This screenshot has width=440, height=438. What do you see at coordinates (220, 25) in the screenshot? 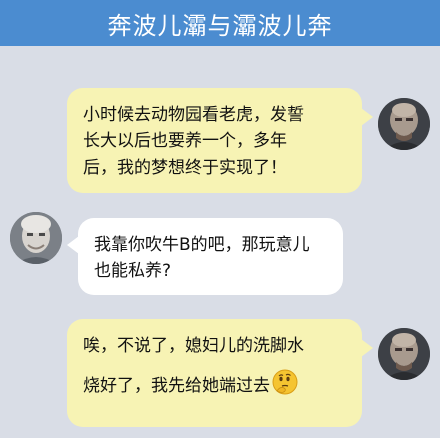
I see `header-title: 奔波儿灞与灞波儿奔` at bounding box center [220, 25].